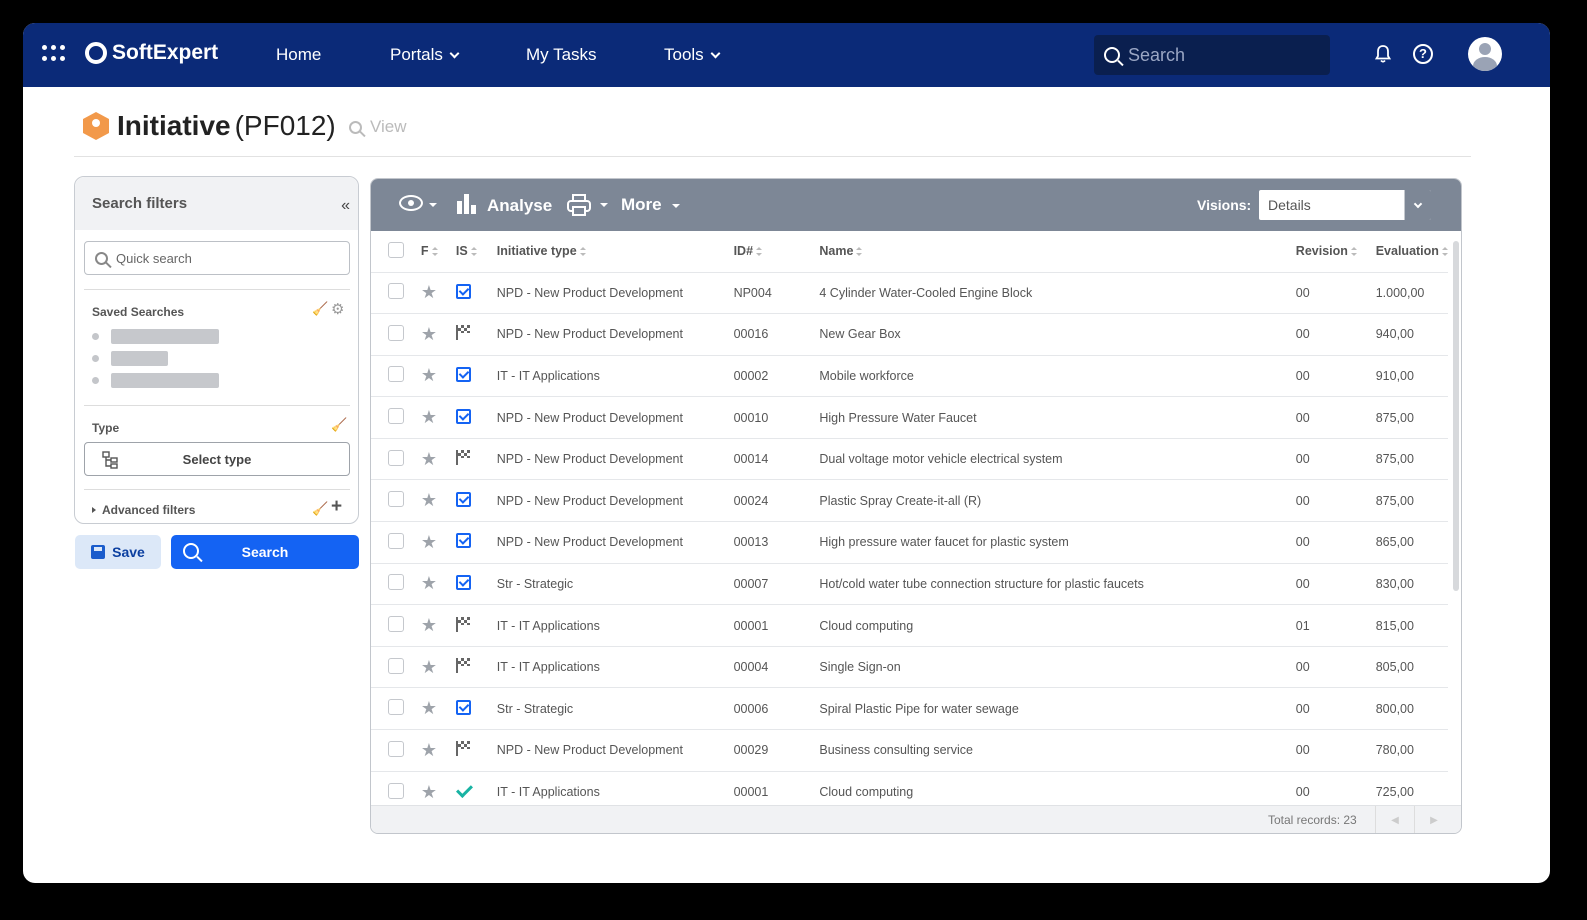 The height and width of the screenshot is (920, 1587). I want to click on visions-select: Details, so click(1345, 205).